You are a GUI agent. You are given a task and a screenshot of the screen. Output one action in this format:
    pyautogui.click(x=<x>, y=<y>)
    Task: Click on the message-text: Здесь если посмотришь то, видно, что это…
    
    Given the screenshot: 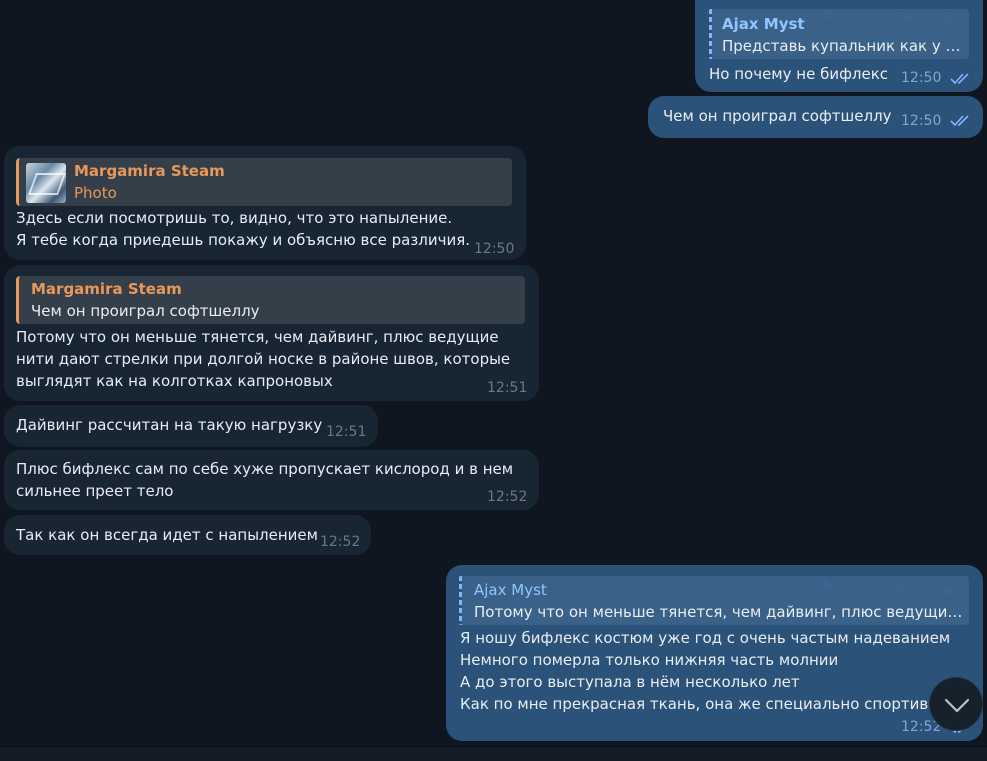 What is the action you would take?
    pyautogui.click(x=243, y=229)
    